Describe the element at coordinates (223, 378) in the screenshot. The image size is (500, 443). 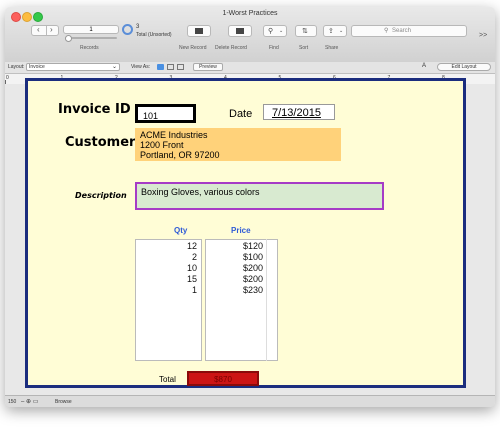
I see `total-field: $870` at that location.